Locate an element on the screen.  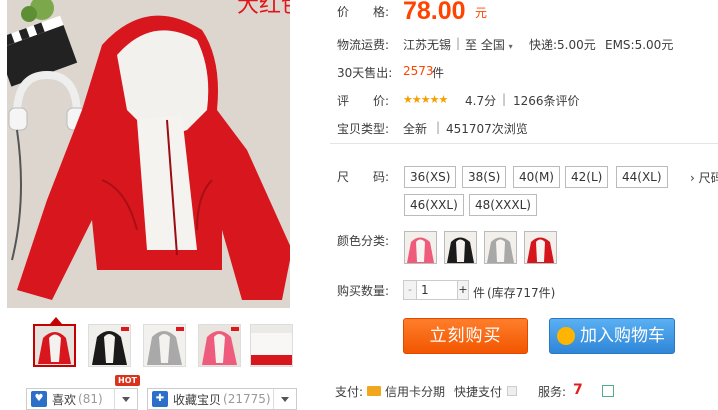
favorite-dropdown is located at coordinates (284, 399).